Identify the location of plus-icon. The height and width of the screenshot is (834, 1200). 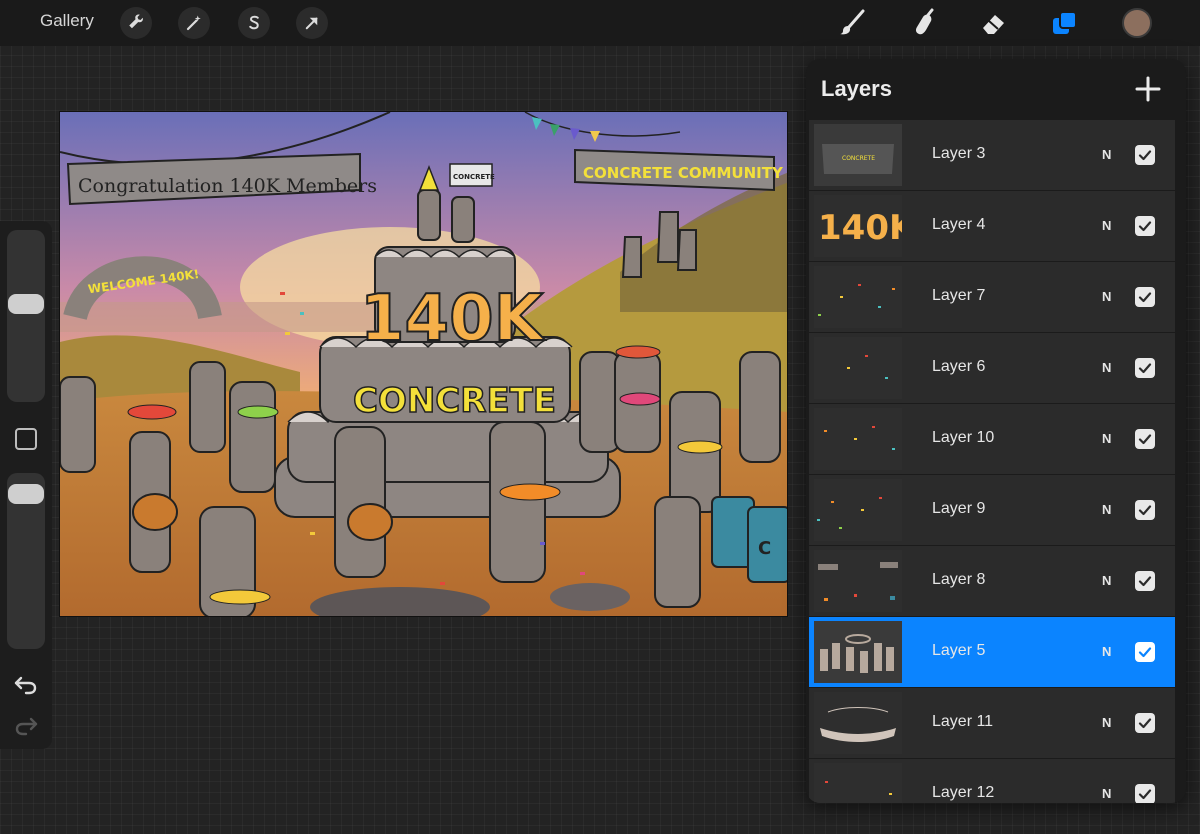
(1148, 89).